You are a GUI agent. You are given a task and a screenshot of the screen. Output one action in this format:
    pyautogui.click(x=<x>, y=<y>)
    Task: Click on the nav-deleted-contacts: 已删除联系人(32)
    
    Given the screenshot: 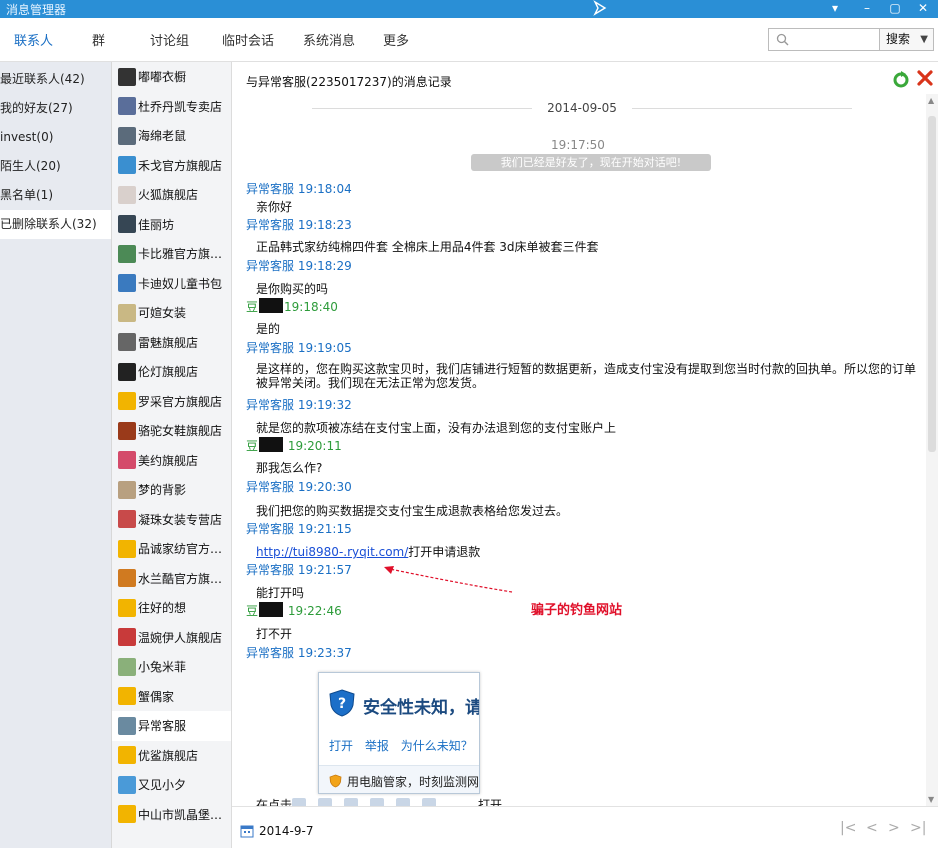 What is the action you would take?
    pyautogui.click(x=55, y=224)
    